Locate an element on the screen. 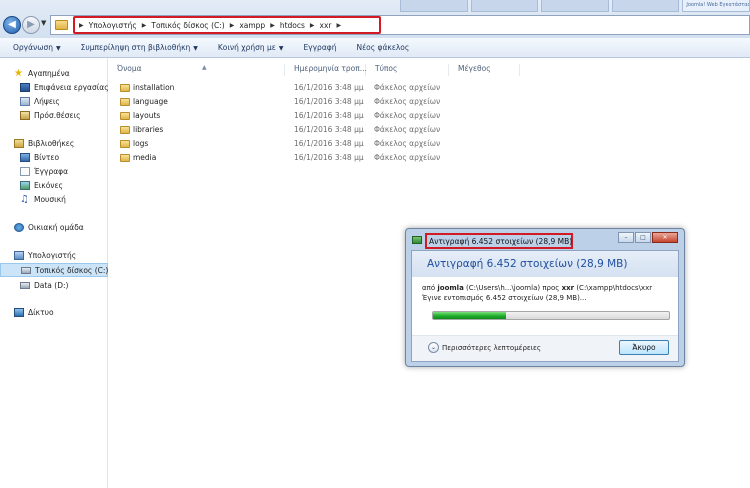 The width and height of the screenshot is (750, 488). table-row: media 16/1/2016 3:48 μμ Φάκελος αρχείων is located at coordinates (299, 158).